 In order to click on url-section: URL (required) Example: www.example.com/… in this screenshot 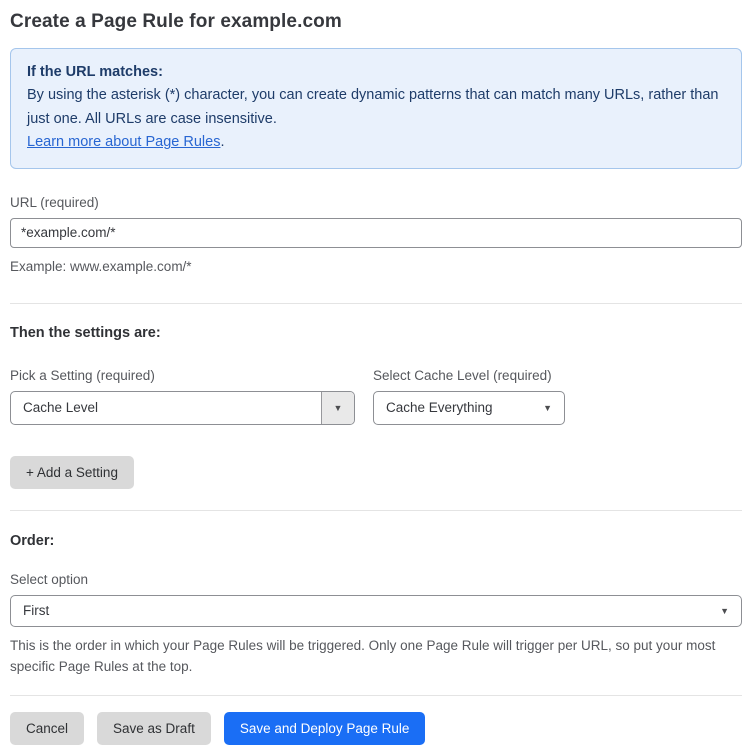, I will do `click(376, 236)`.